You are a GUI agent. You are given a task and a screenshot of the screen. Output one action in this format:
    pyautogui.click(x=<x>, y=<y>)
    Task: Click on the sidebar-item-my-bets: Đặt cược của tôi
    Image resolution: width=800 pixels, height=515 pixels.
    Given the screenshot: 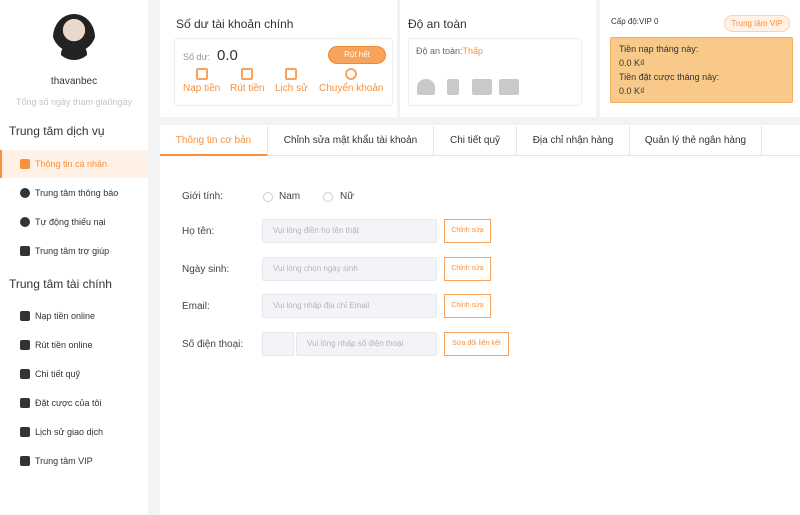 What is the action you would take?
    pyautogui.click(x=74, y=403)
    